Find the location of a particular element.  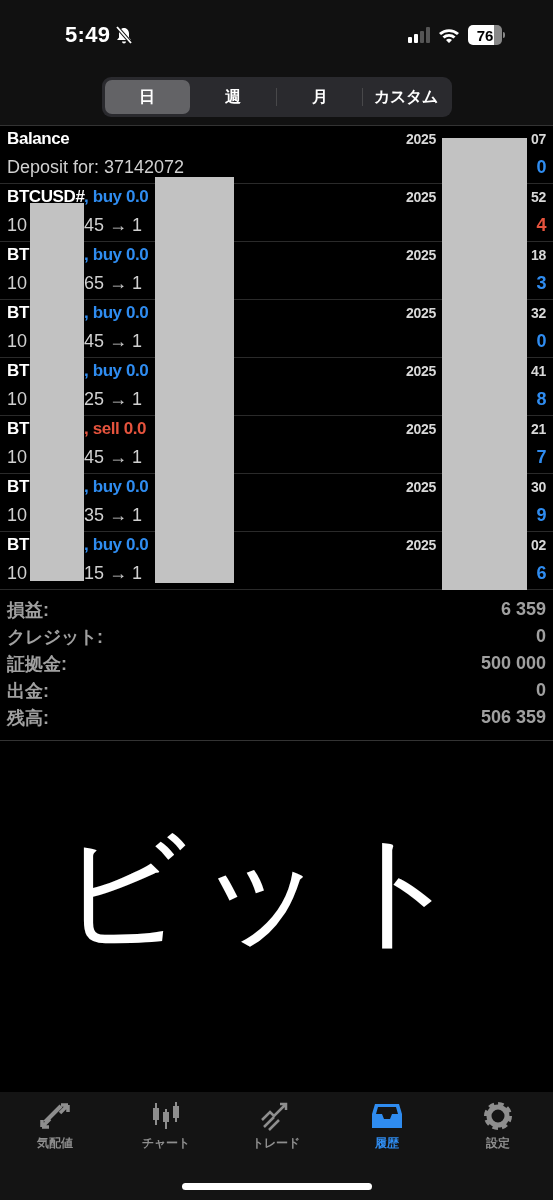

deal-price: 15 → 1 is located at coordinates (113, 573).